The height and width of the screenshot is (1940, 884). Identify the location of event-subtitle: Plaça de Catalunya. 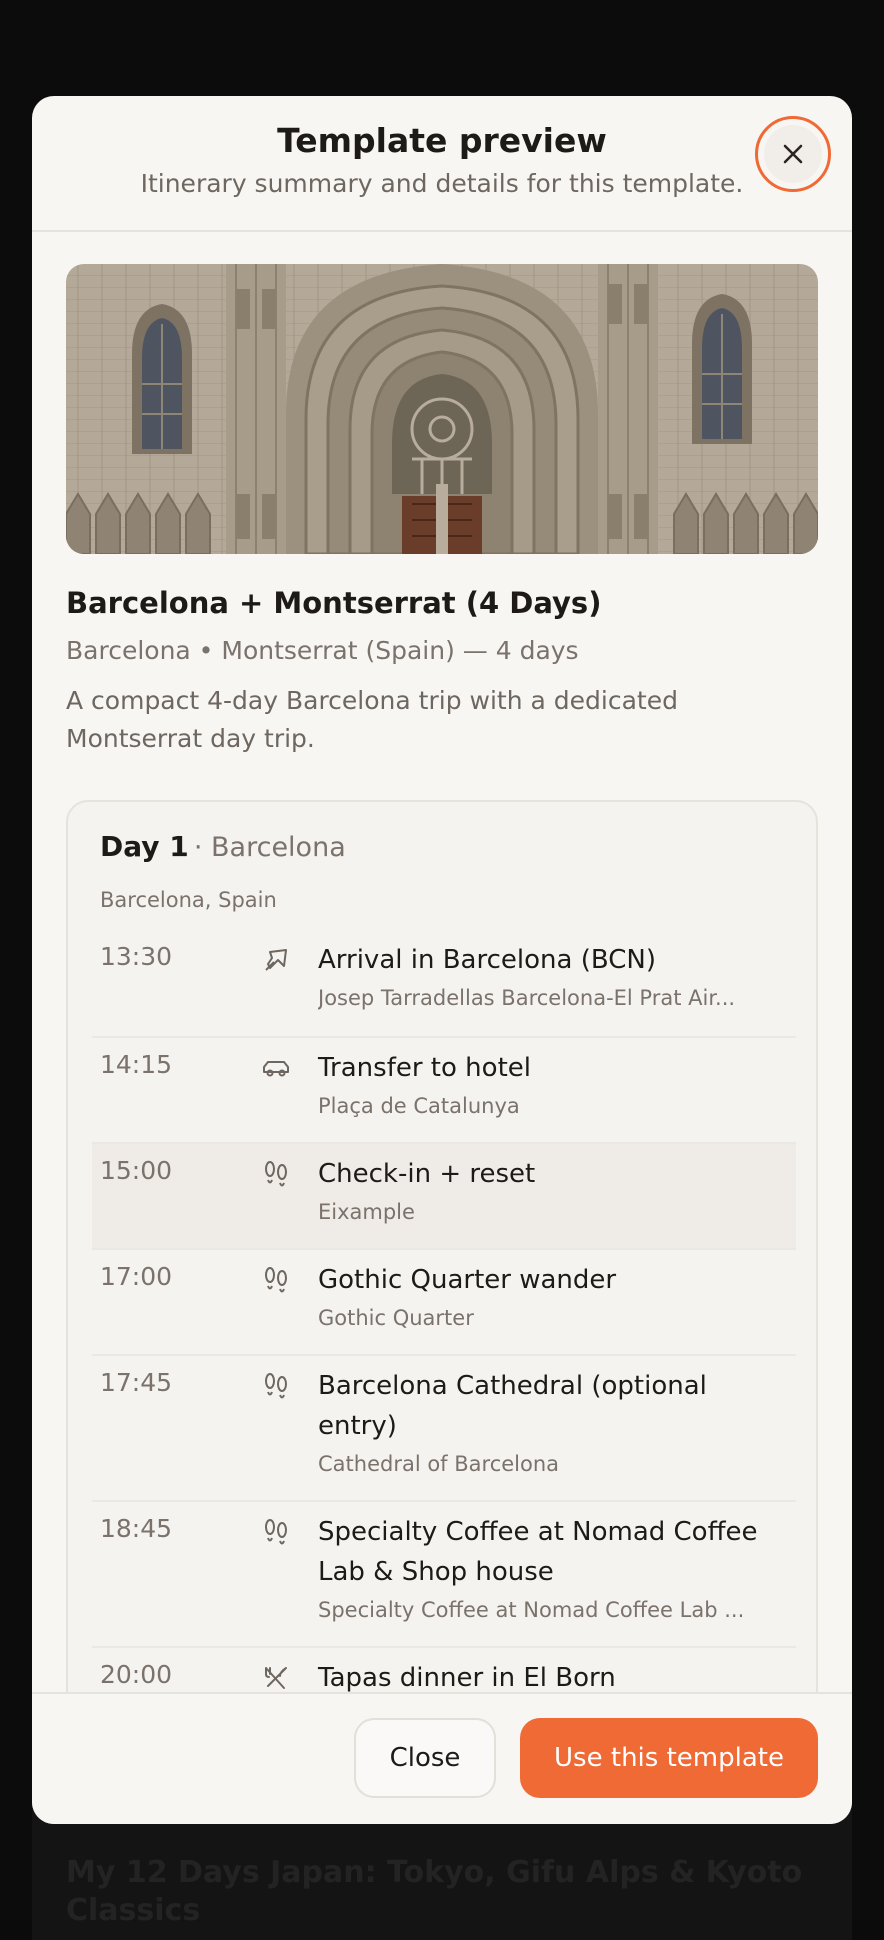
(419, 1106).